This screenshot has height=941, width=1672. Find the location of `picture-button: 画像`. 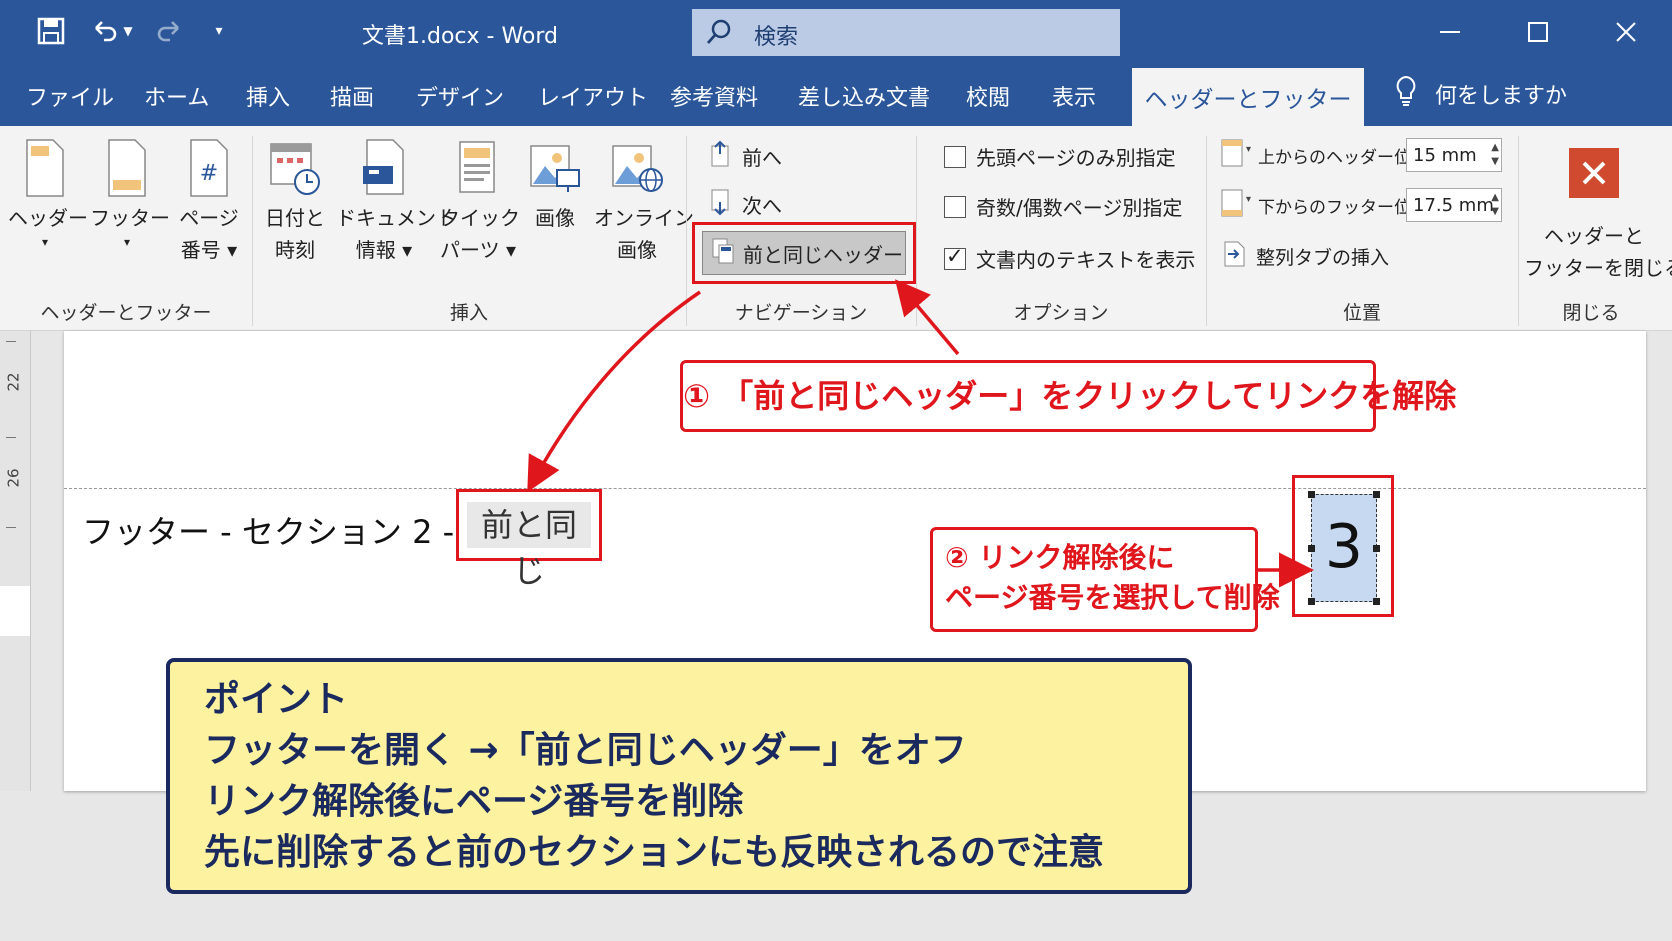

picture-button: 画像 is located at coordinates (555, 186).